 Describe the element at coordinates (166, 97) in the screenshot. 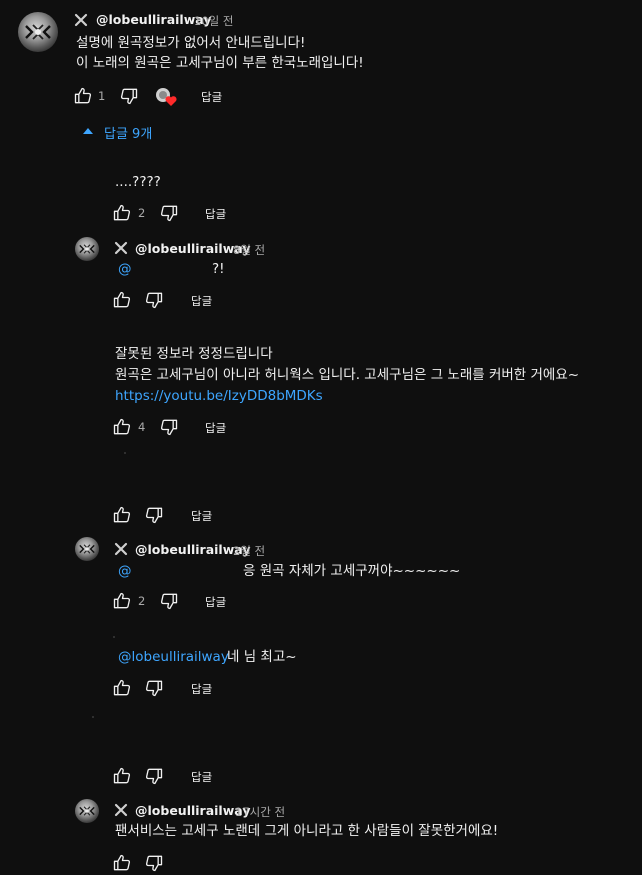

I see `creator-heart-icon` at that location.